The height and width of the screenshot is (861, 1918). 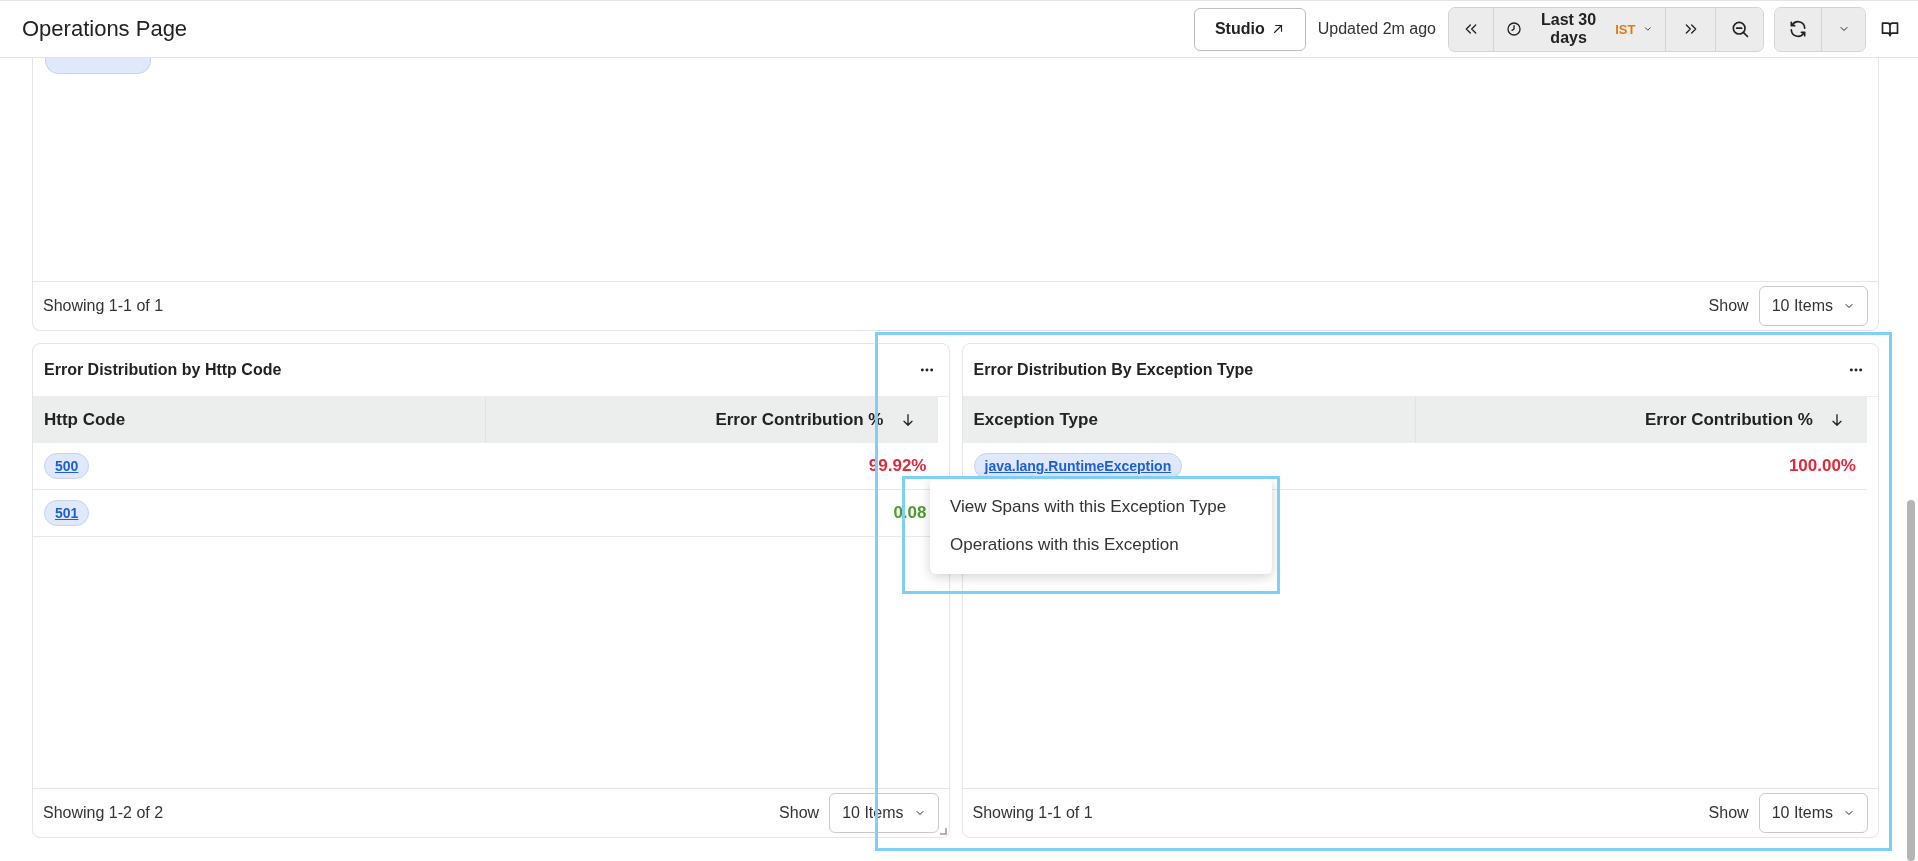 What do you see at coordinates (1798, 29) in the screenshot?
I see `refresh-icon` at bounding box center [1798, 29].